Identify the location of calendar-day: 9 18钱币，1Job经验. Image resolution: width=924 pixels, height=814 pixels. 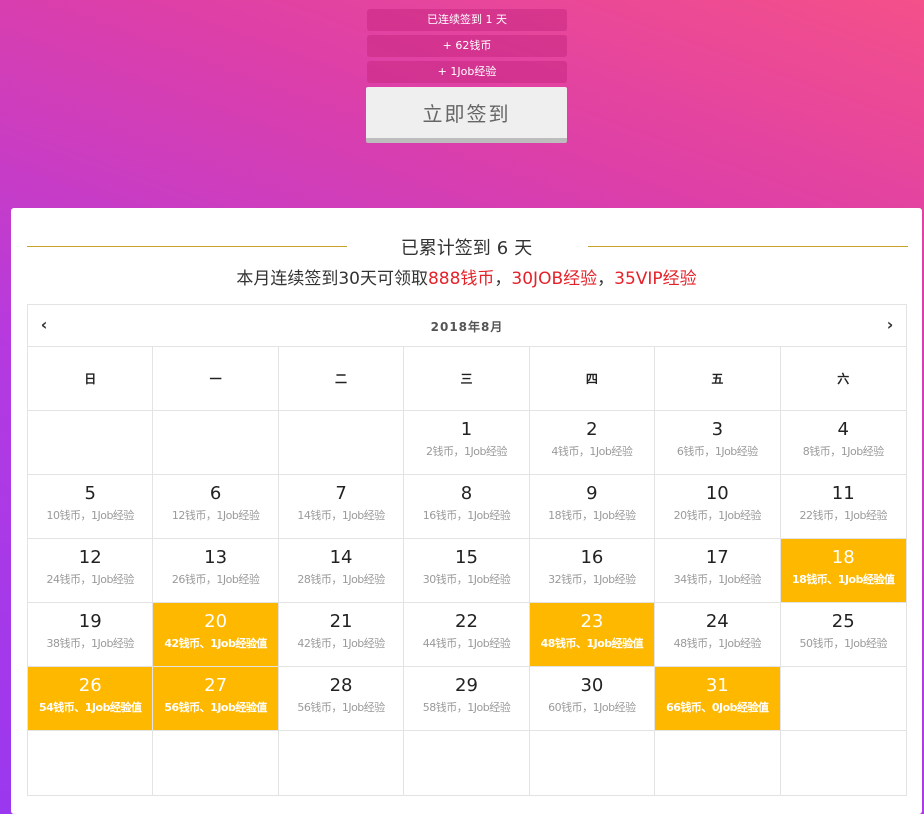
(592, 507).